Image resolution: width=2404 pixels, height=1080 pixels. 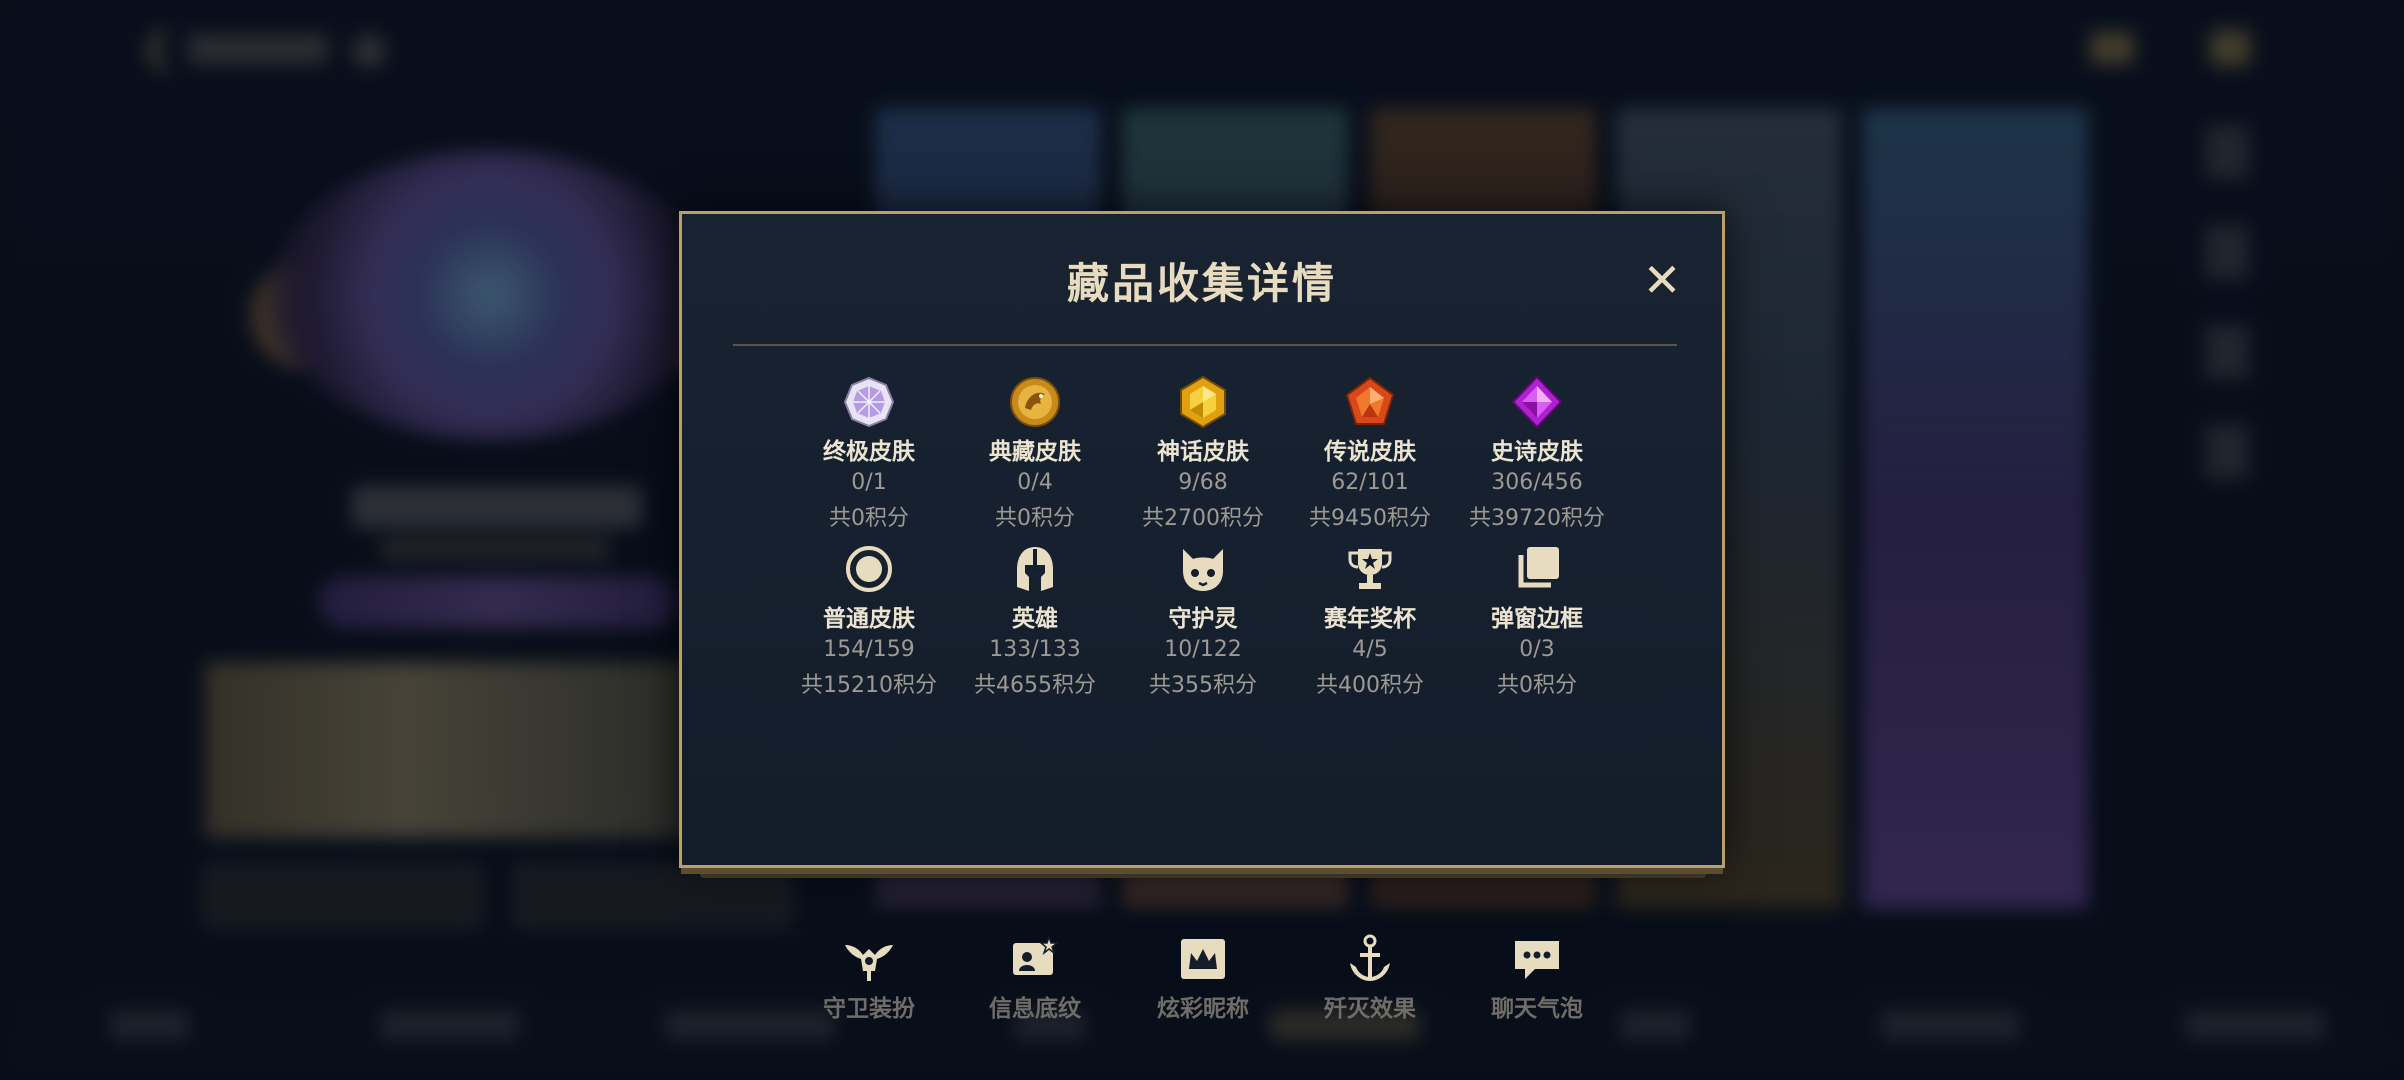 I want to click on item-points: 共355积分, so click(x=1203, y=685).